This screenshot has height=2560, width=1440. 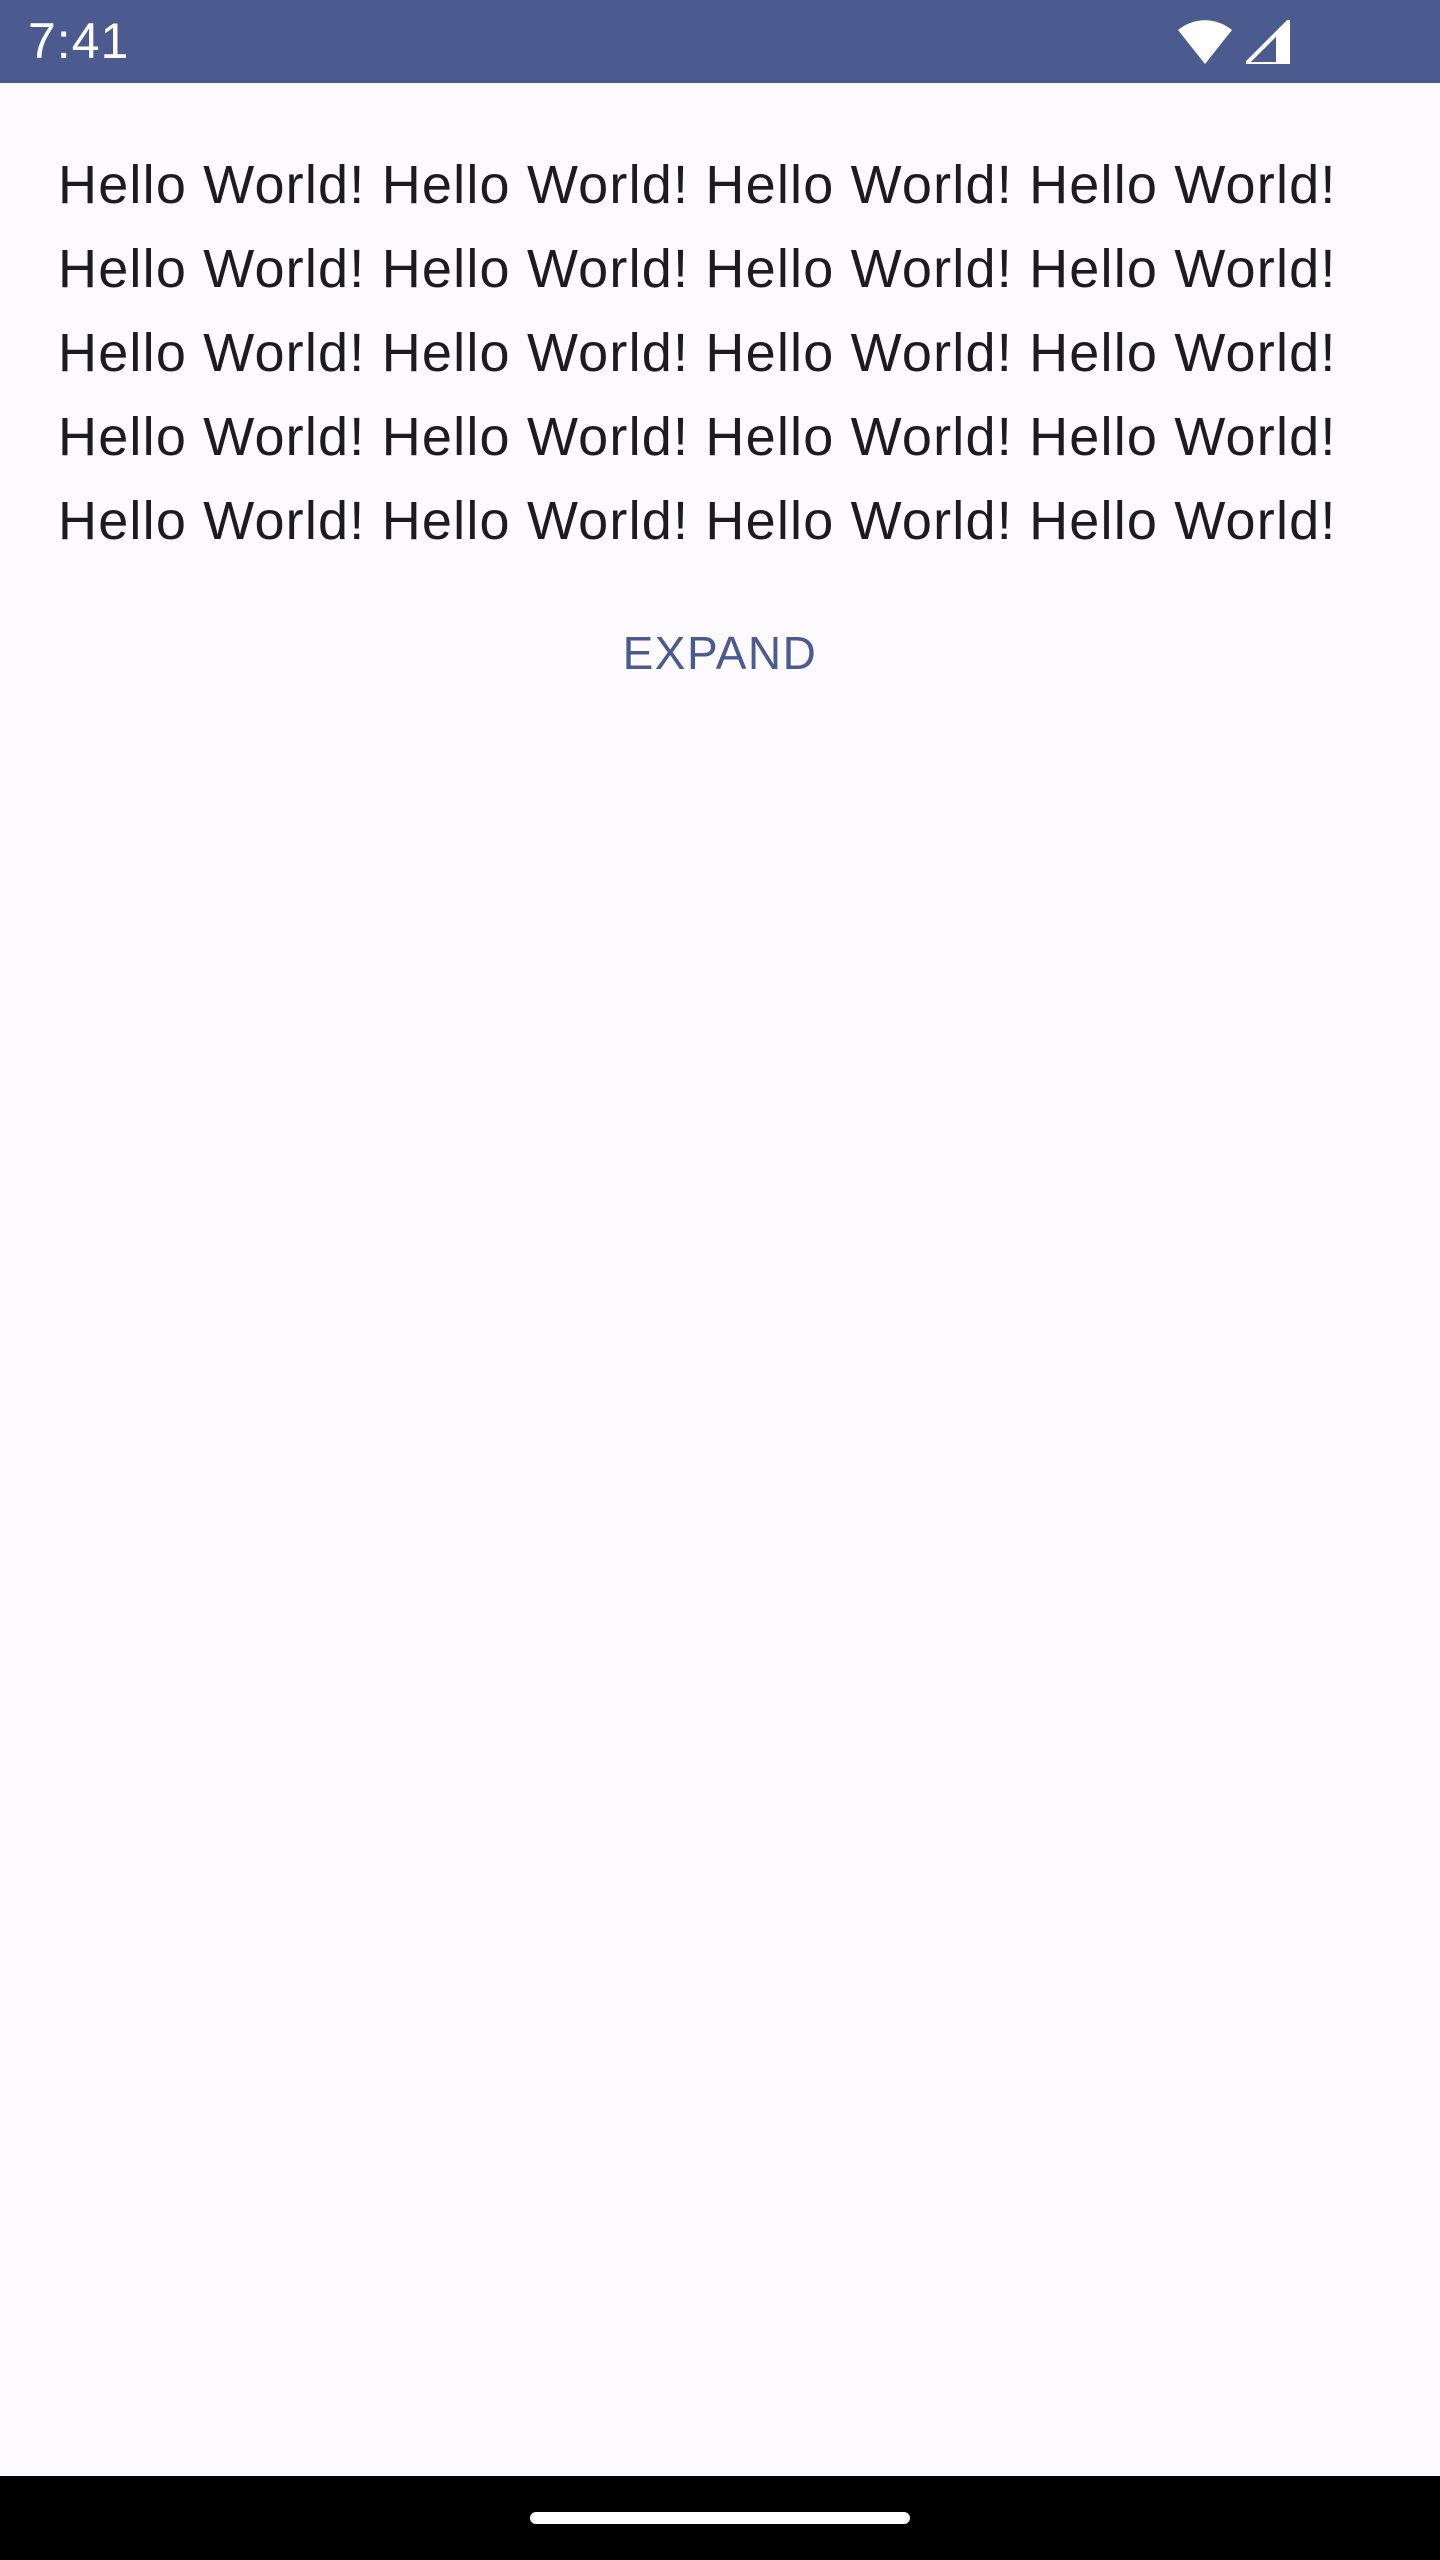 I want to click on expand-button: EXPAND, so click(x=720, y=653).